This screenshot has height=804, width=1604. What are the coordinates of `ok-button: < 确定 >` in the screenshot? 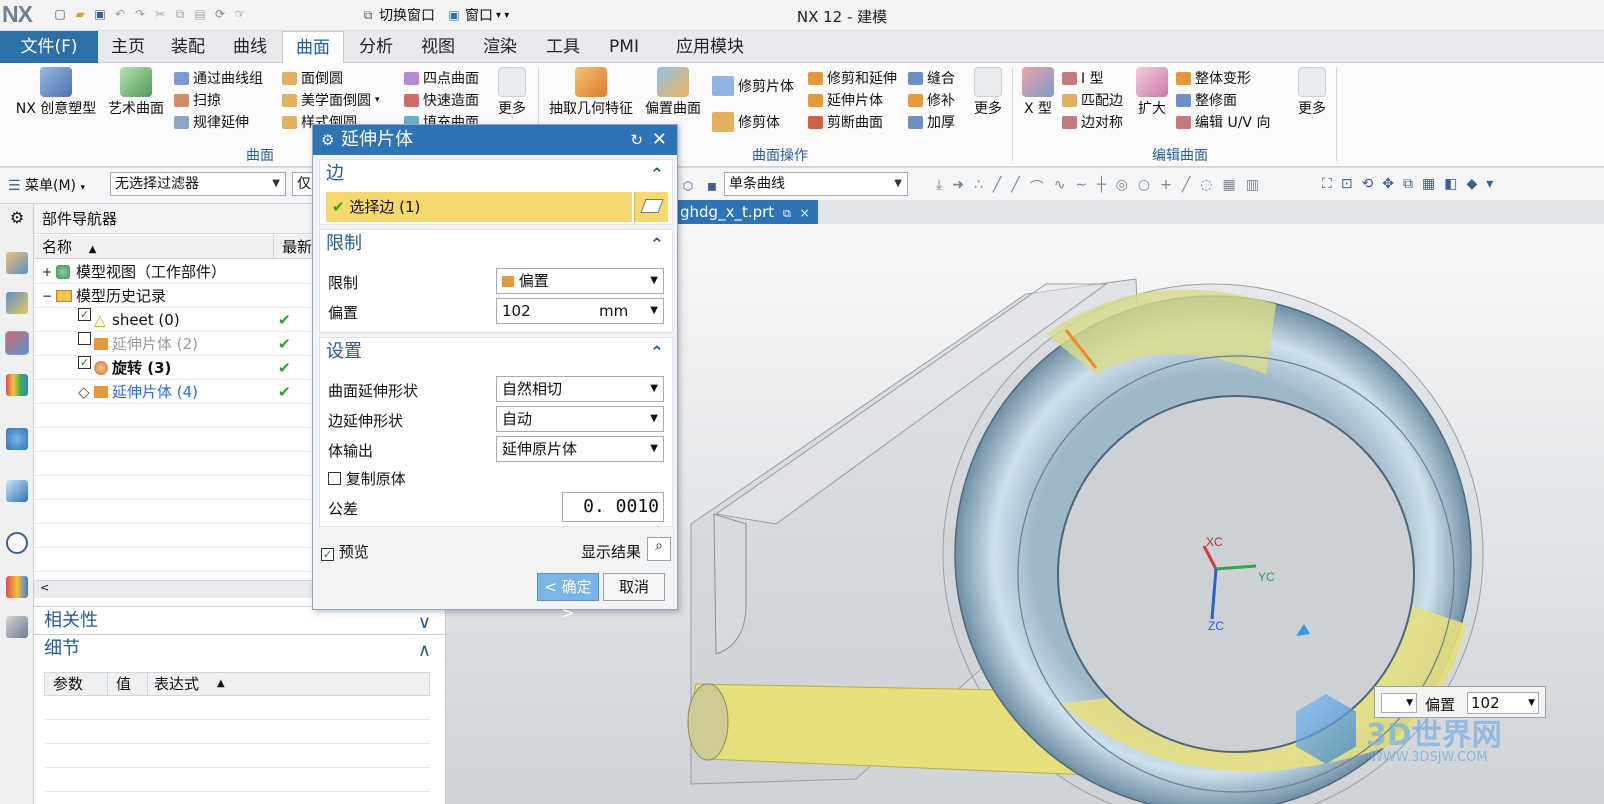 It's located at (568, 597).